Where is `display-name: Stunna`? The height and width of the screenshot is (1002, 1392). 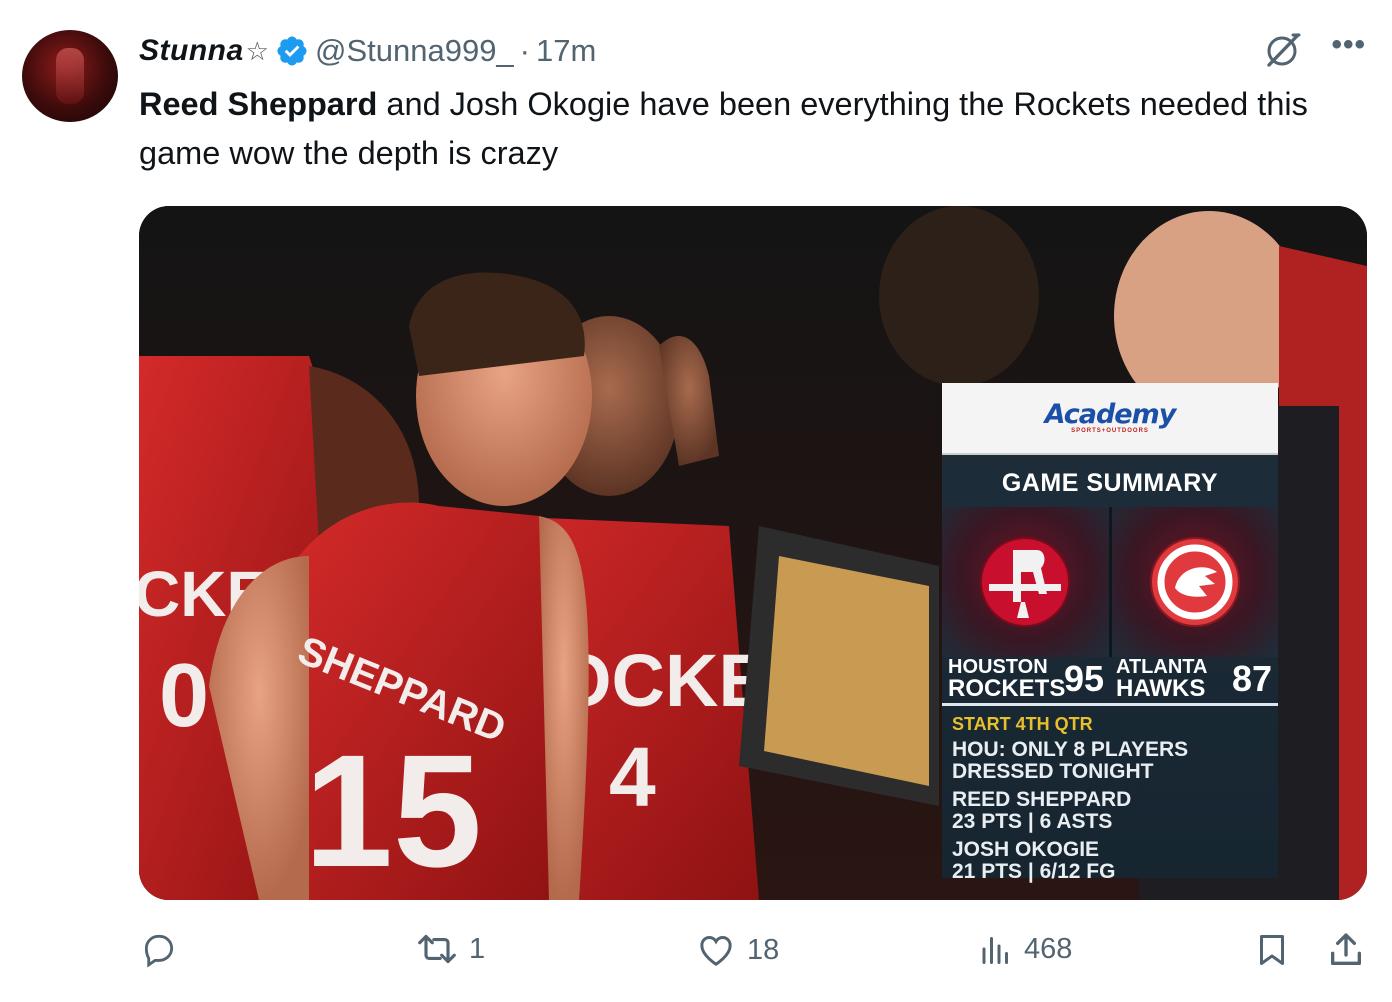
display-name: Stunna is located at coordinates (191, 51).